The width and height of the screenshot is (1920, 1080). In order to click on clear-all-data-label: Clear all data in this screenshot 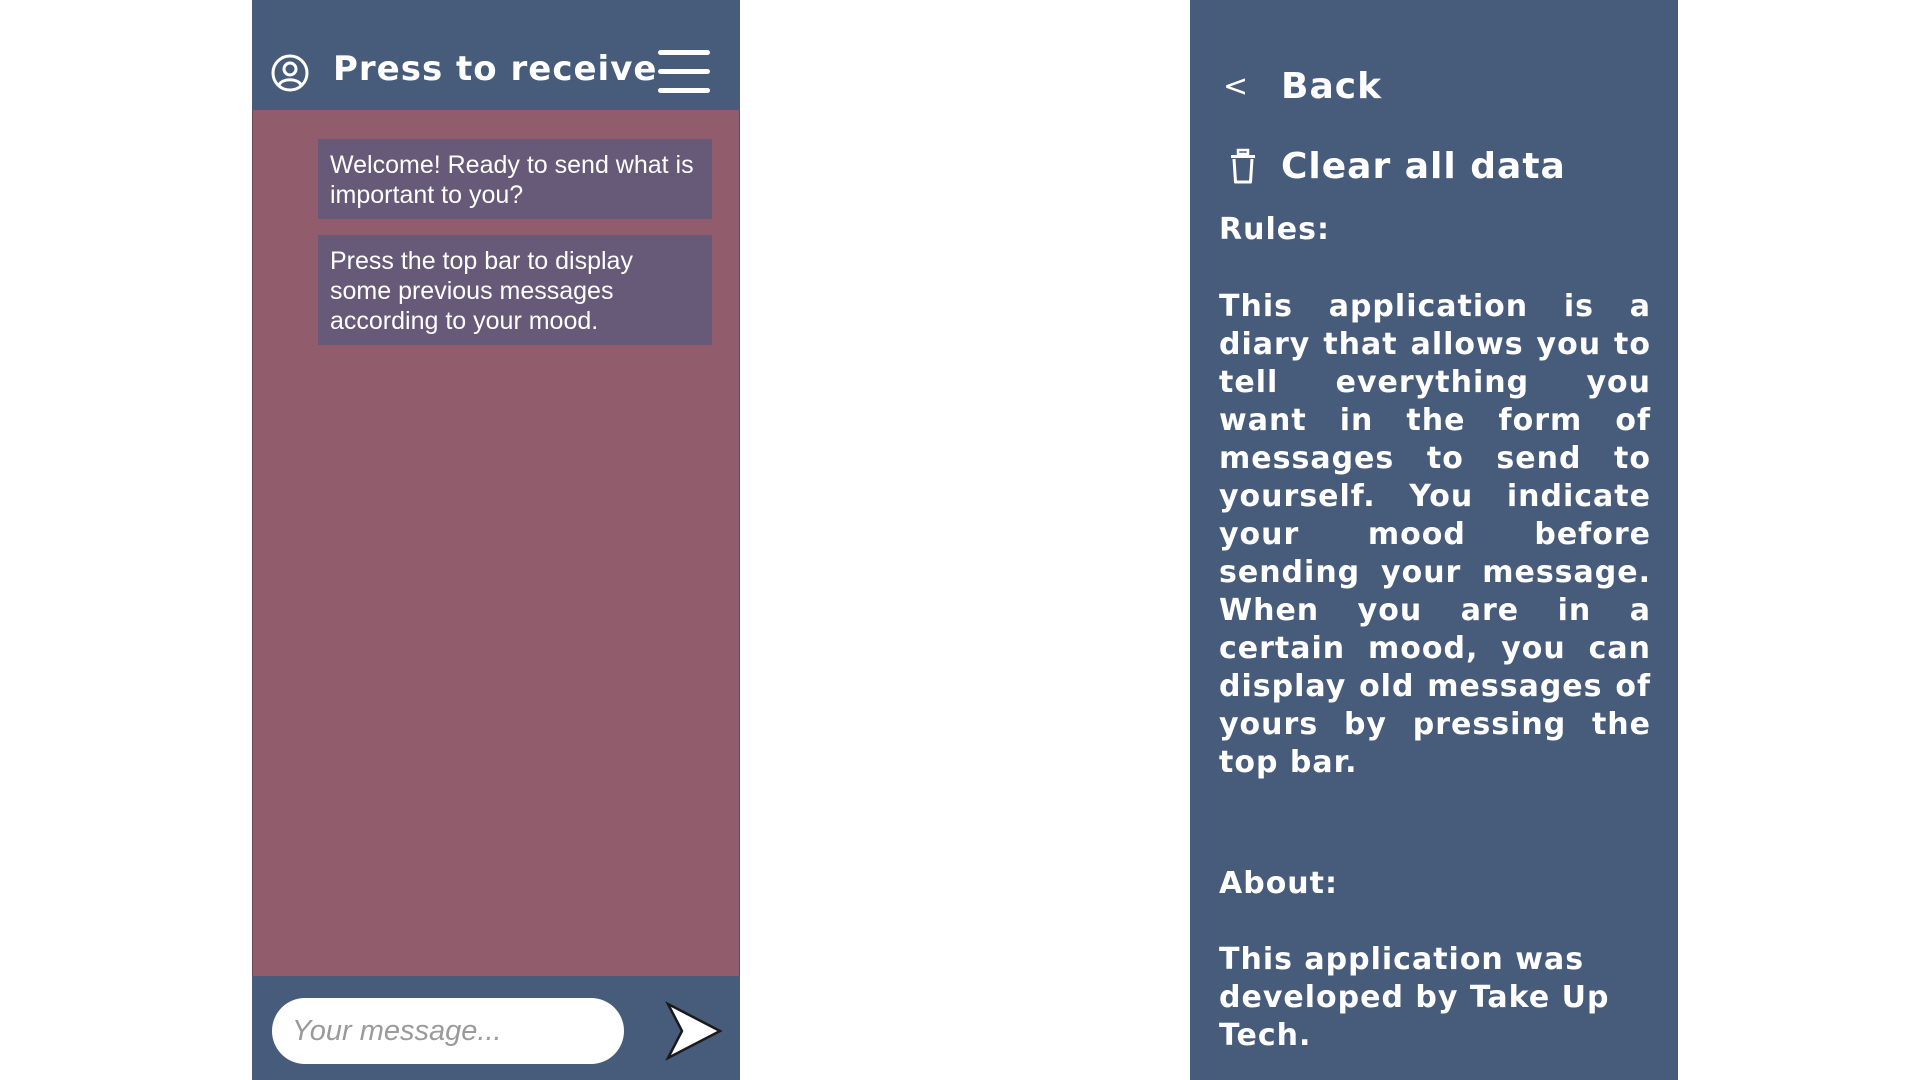, I will do `click(1423, 166)`.